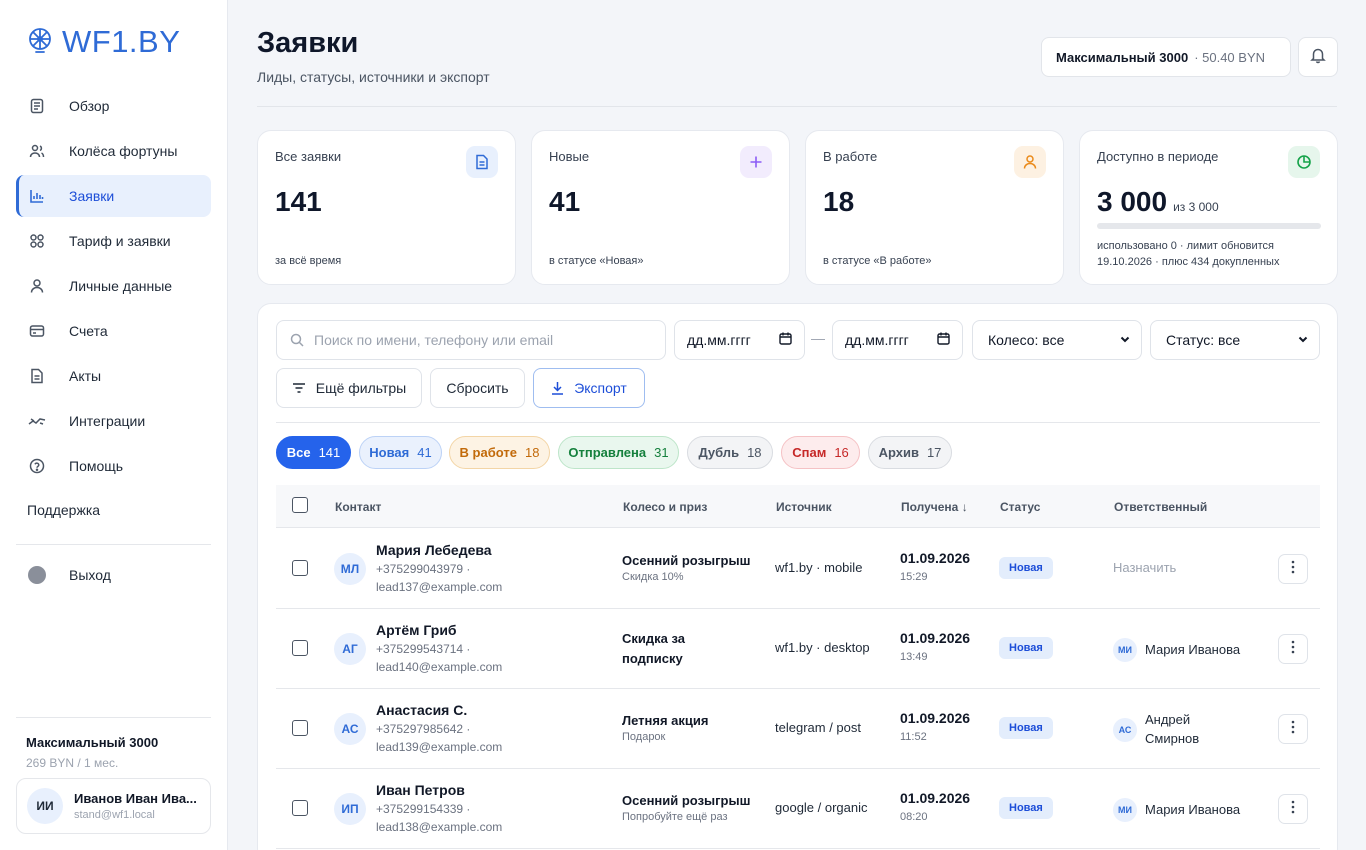  Describe the element at coordinates (797, 106) in the screenshot. I see `header-divider` at that location.